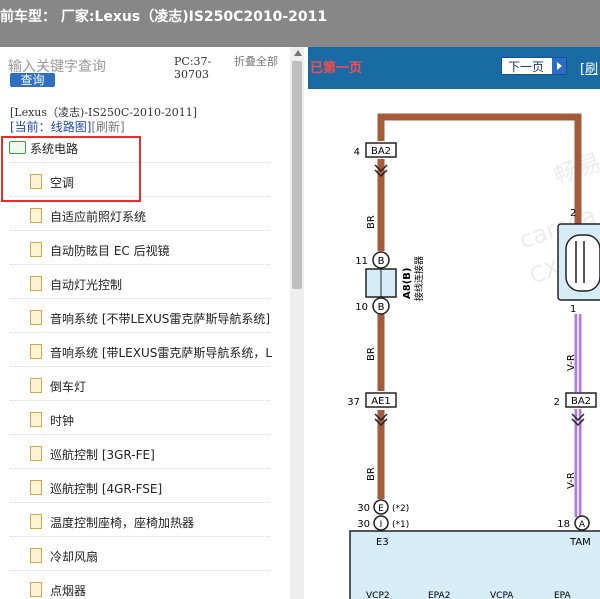  Describe the element at coordinates (563, 595) in the screenshot. I see `ecu-bottom-pin: EPA` at that location.